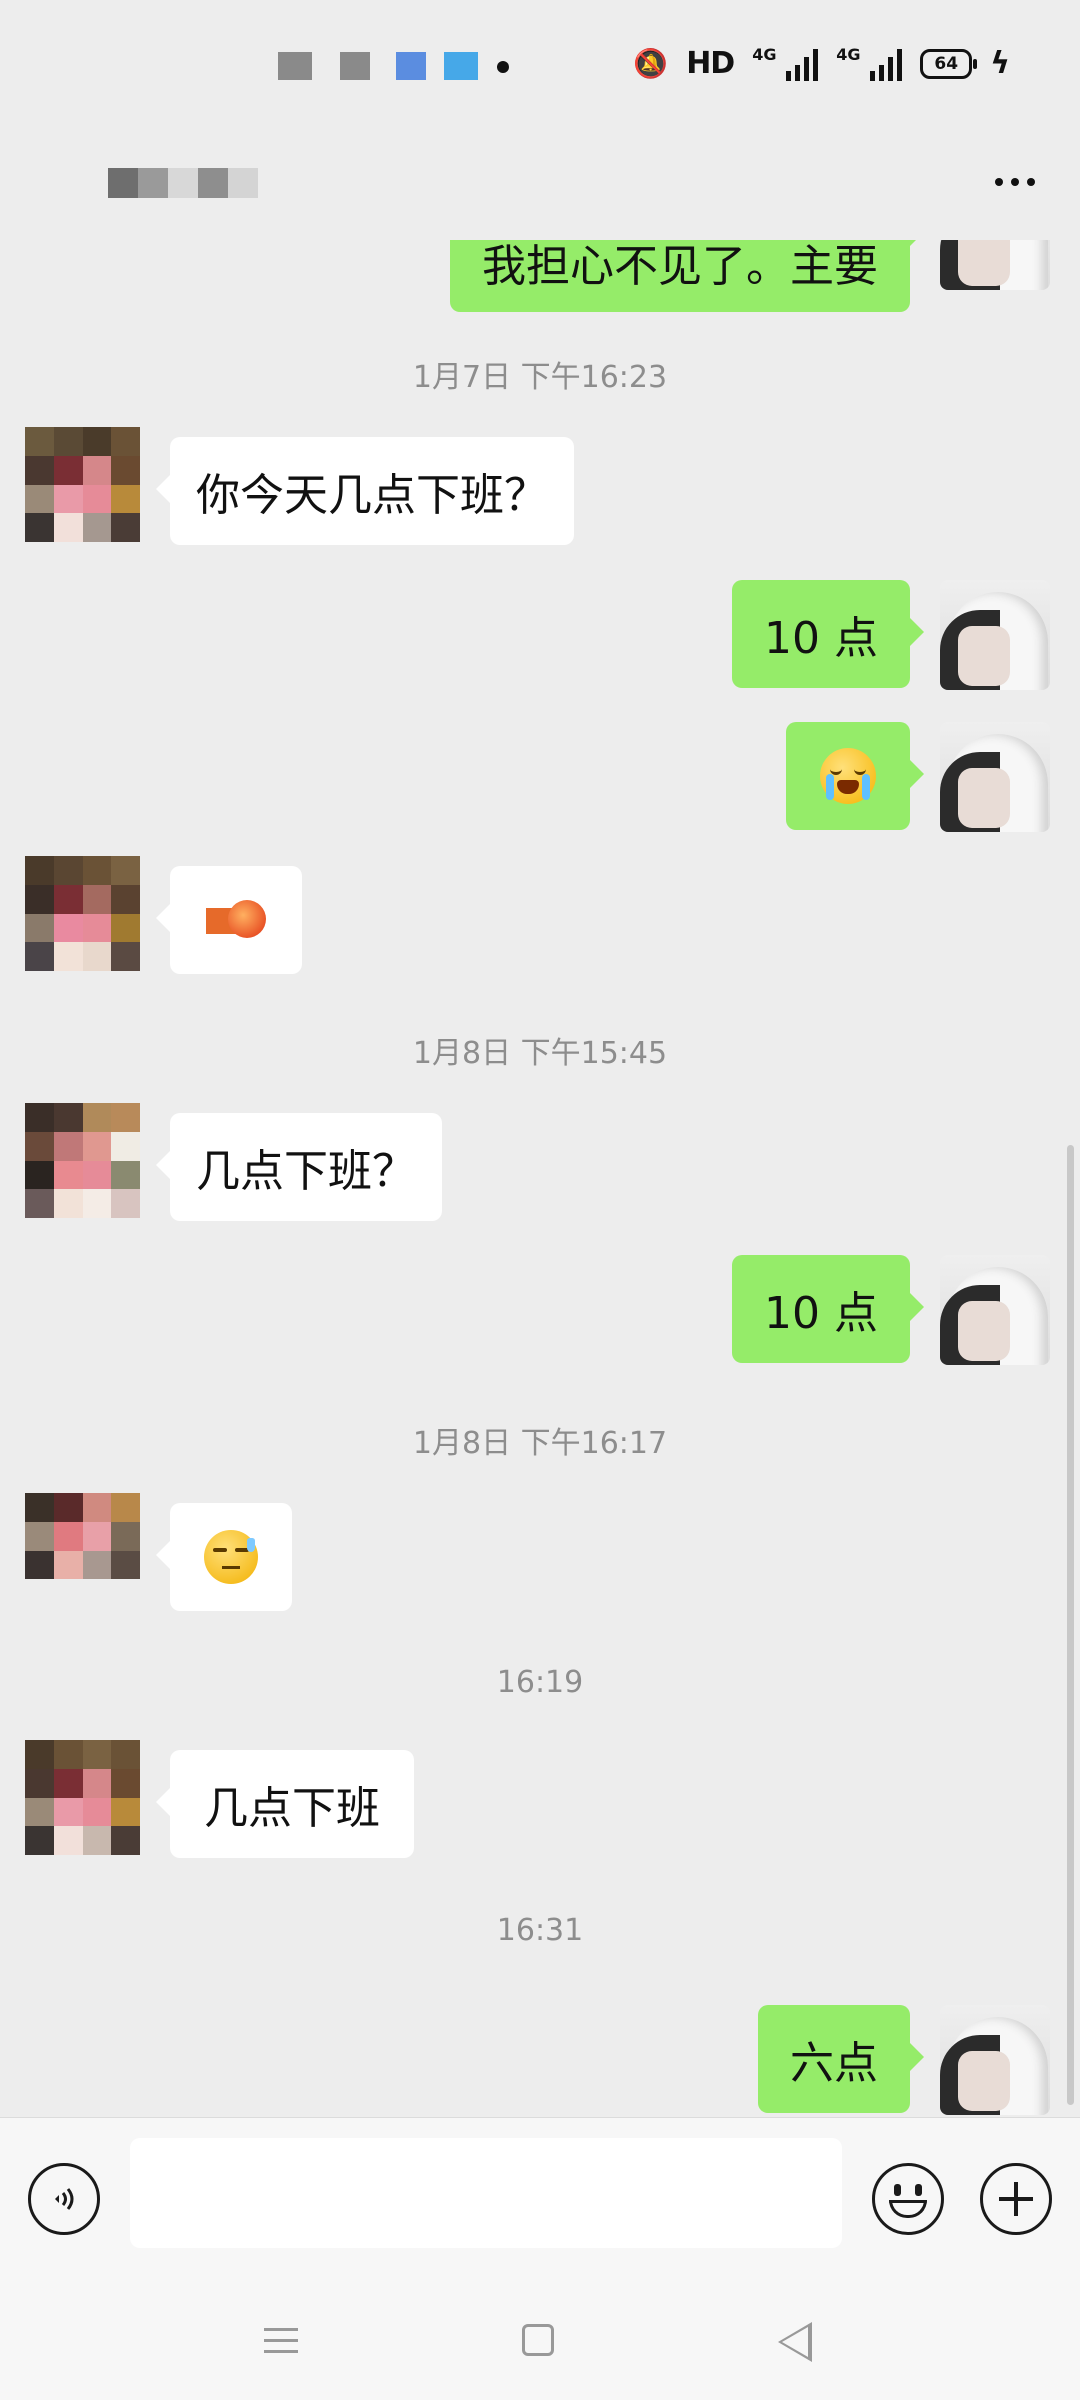 The height and width of the screenshot is (2400, 1080). What do you see at coordinates (848, 776) in the screenshot?
I see `crying-face-emoji` at bounding box center [848, 776].